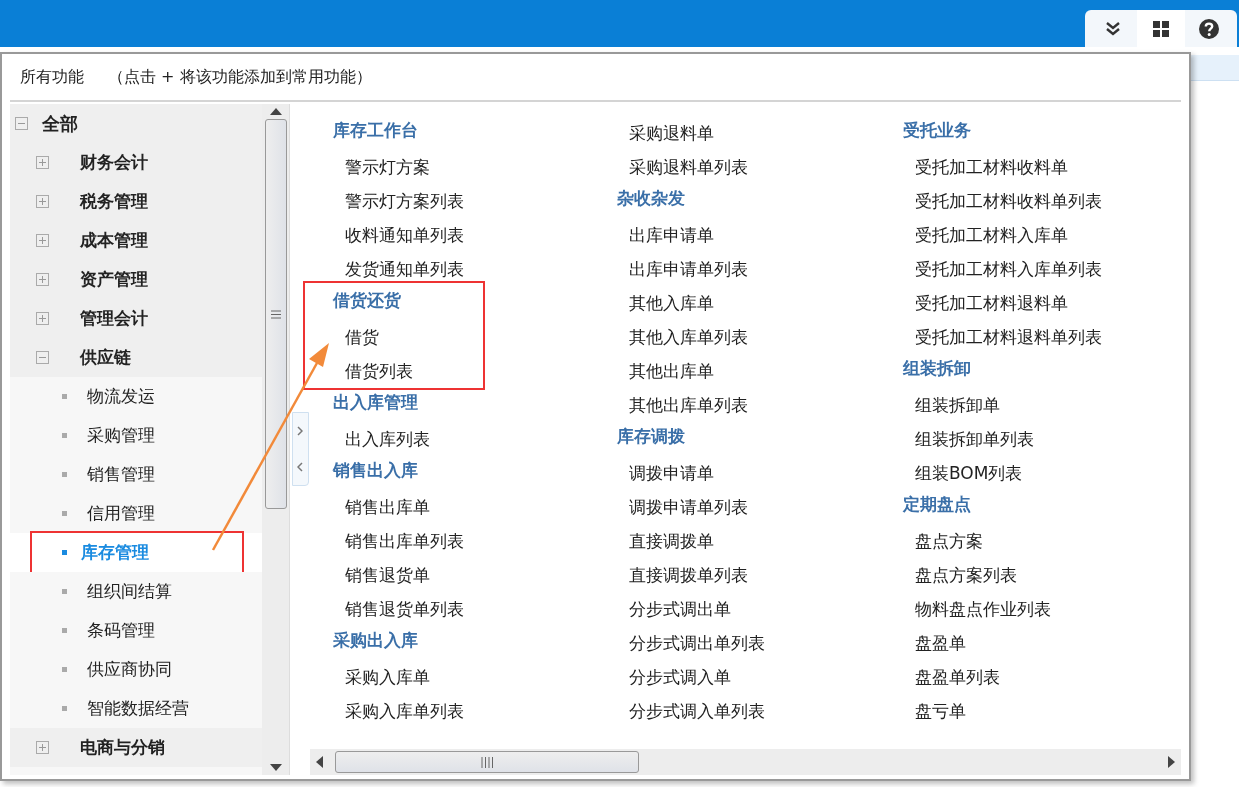 Image resolution: width=1239 pixels, height=787 pixels. Describe the element at coordinates (121, 513) in the screenshot. I see `tree-item-label: 信用管理` at that location.